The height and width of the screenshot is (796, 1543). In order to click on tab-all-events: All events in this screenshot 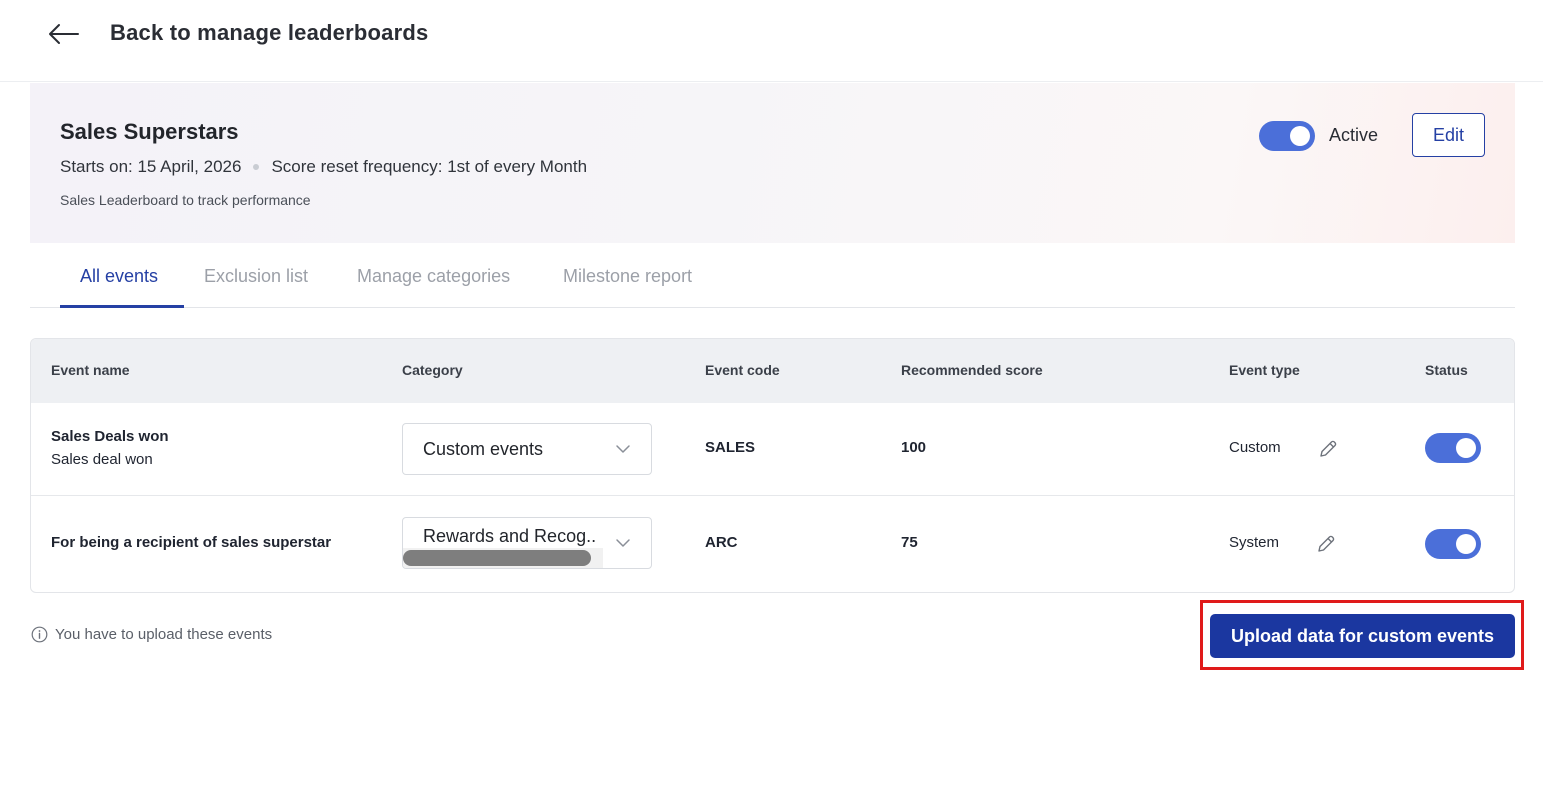, I will do `click(119, 276)`.